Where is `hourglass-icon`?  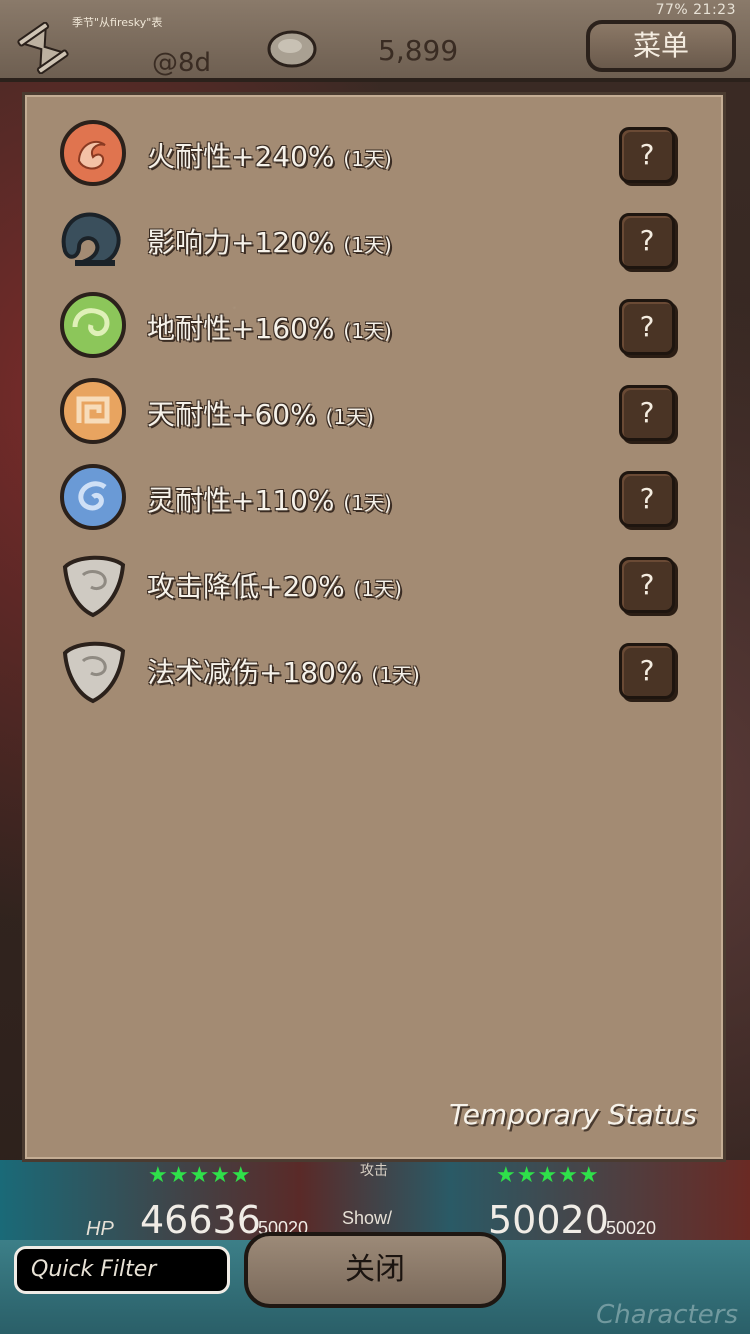 hourglass-icon is located at coordinates (43, 48).